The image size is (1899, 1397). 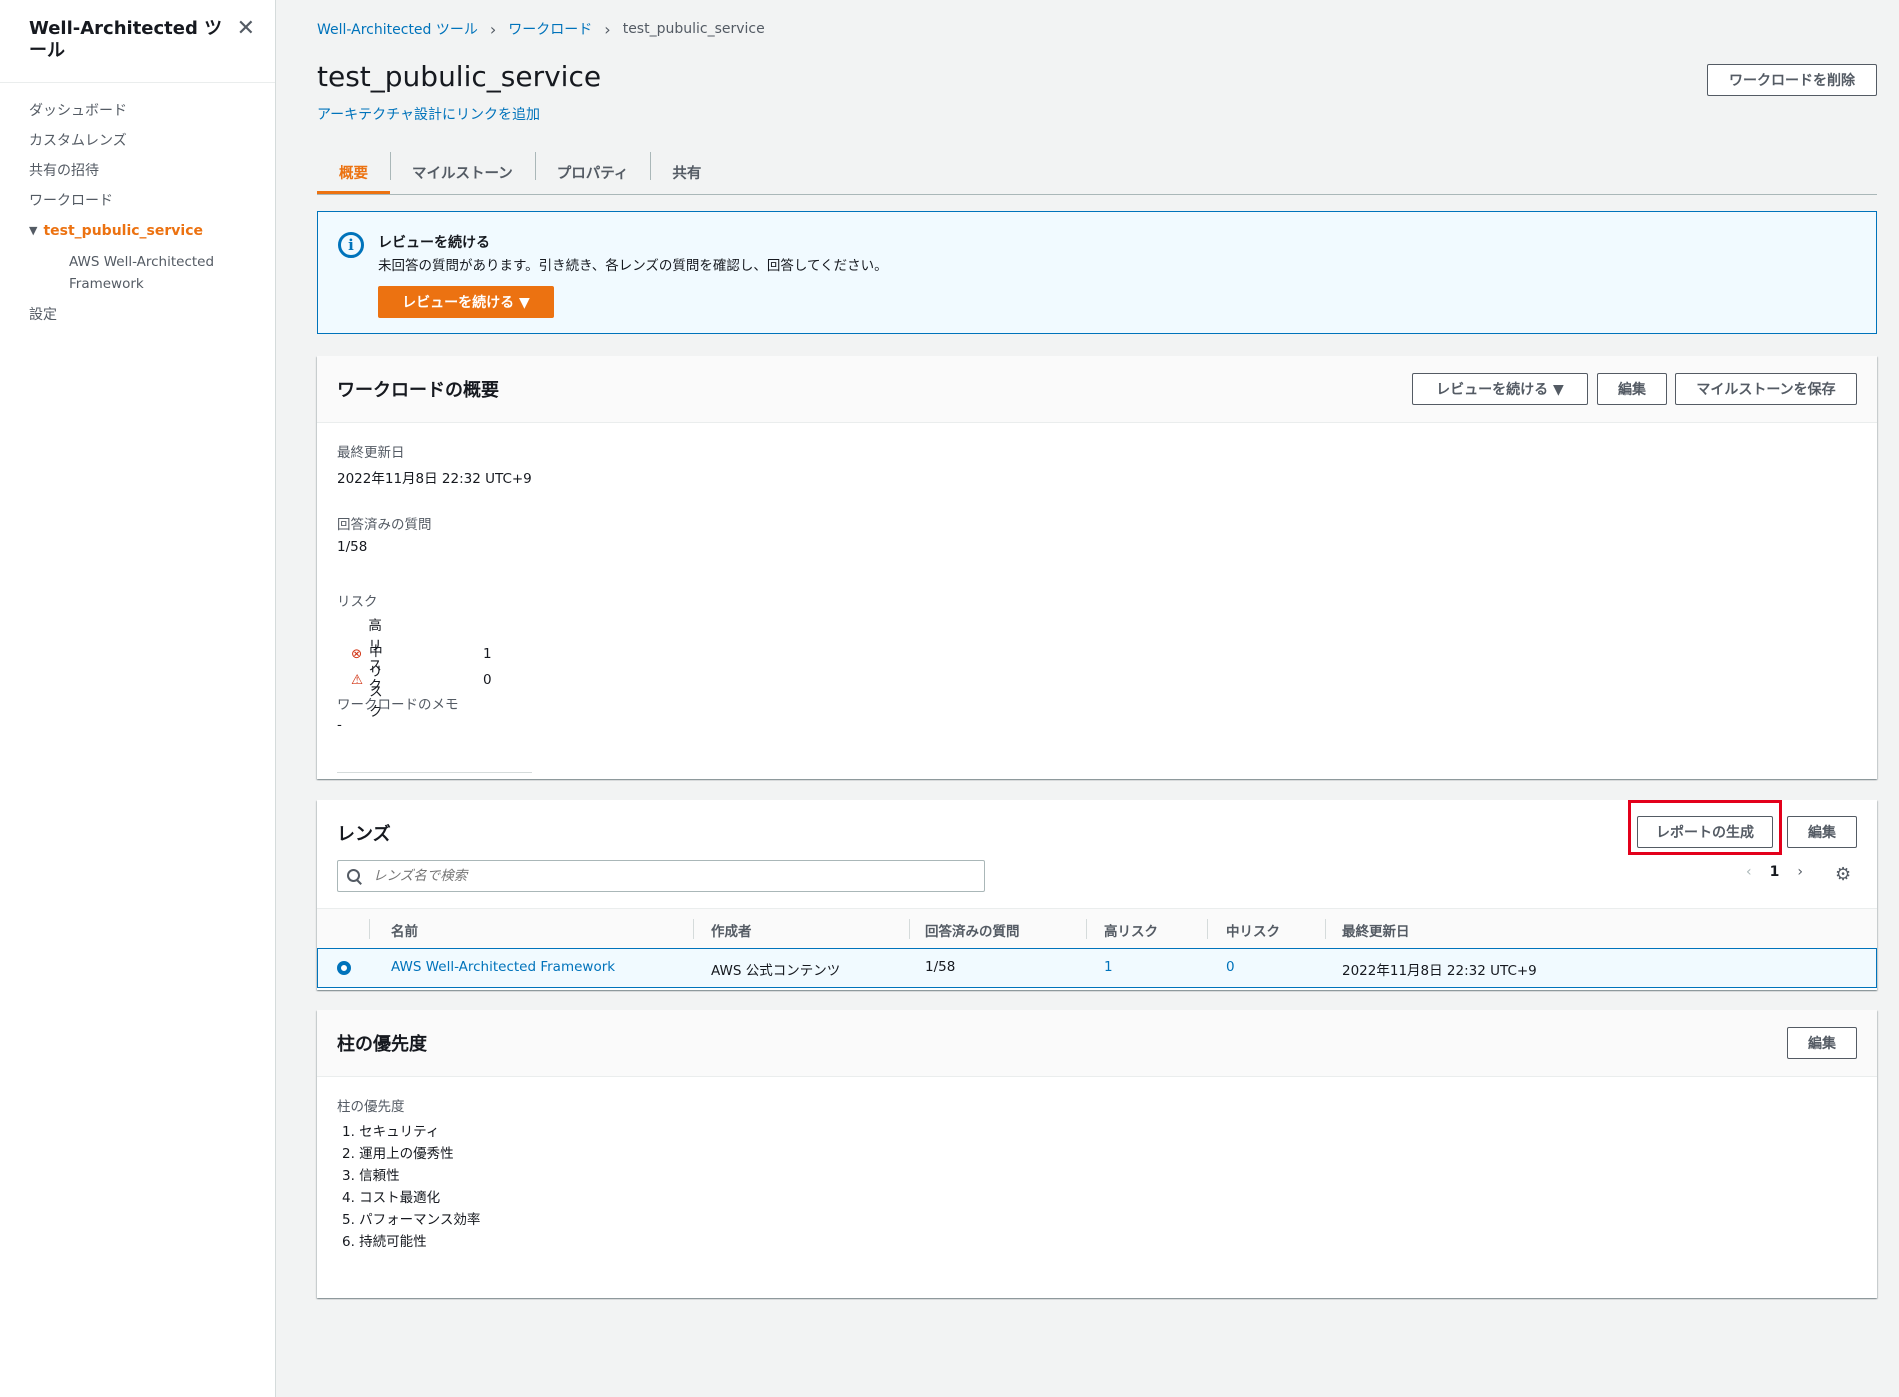 What do you see at coordinates (339, 725) in the screenshot?
I see `memo-value: -` at bounding box center [339, 725].